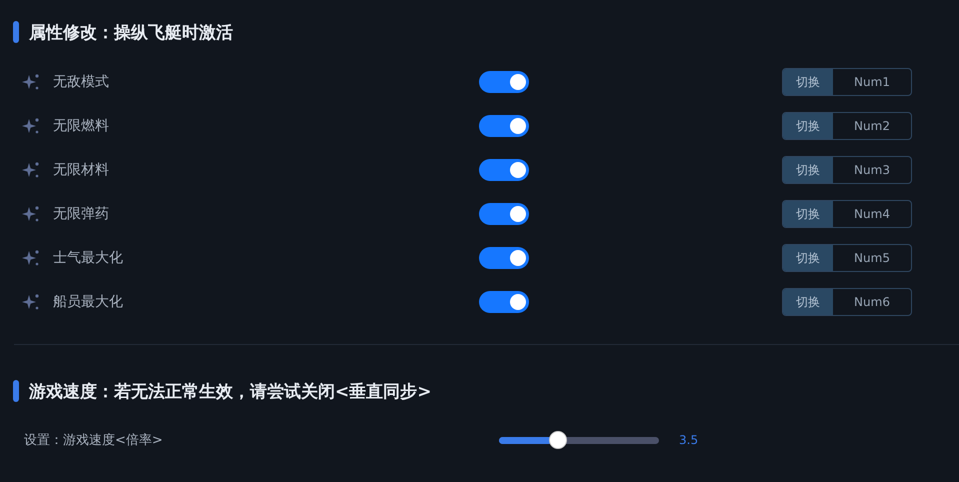 Image resolution: width=959 pixels, height=482 pixels. What do you see at coordinates (88, 302) in the screenshot?
I see `option-label: 船员最大化` at bounding box center [88, 302].